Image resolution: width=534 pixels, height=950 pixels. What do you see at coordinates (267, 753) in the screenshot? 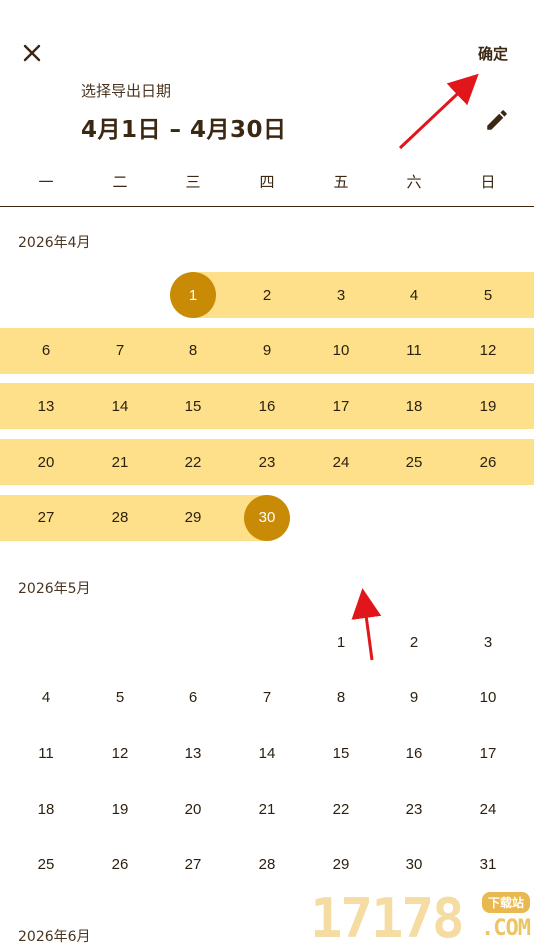
I see `calendar-day: 14` at bounding box center [267, 753].